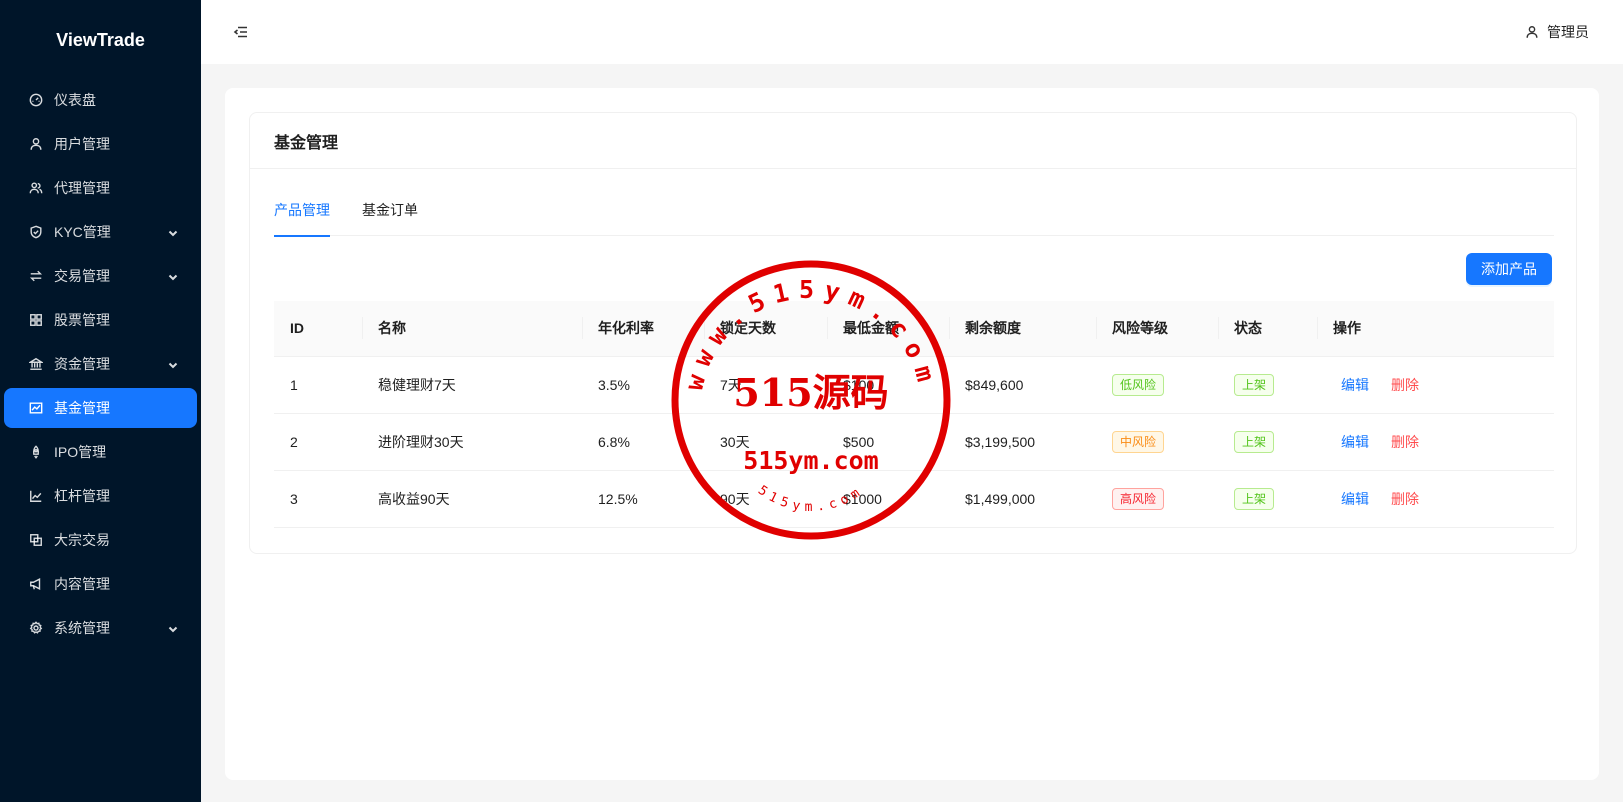 This screenshot has height=802, width=1623. I want to click on line-chart-icon, so click(36, 496).